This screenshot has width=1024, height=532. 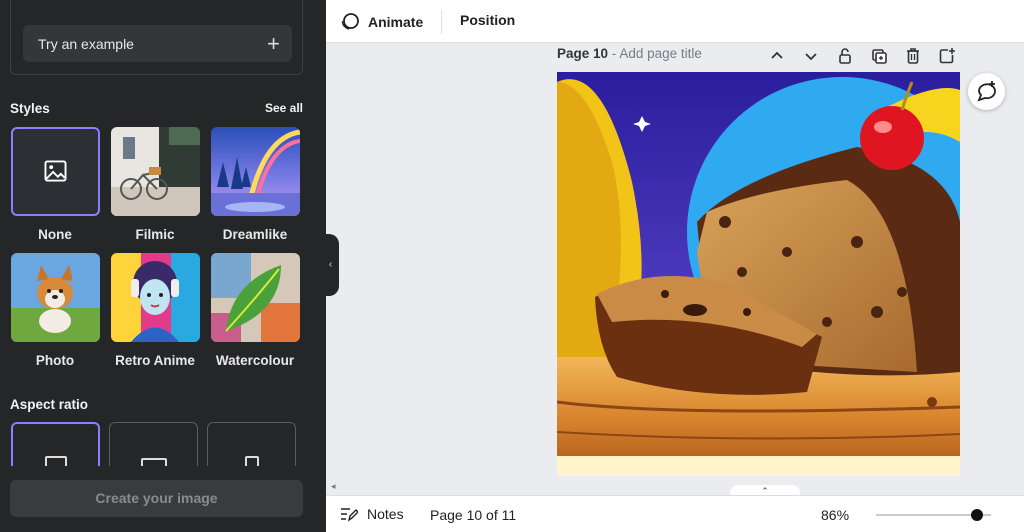 What do you see at coordinates (55, 461) in the screenshot?
I see `square-ratio-icon` at bounding box center [55, 461].